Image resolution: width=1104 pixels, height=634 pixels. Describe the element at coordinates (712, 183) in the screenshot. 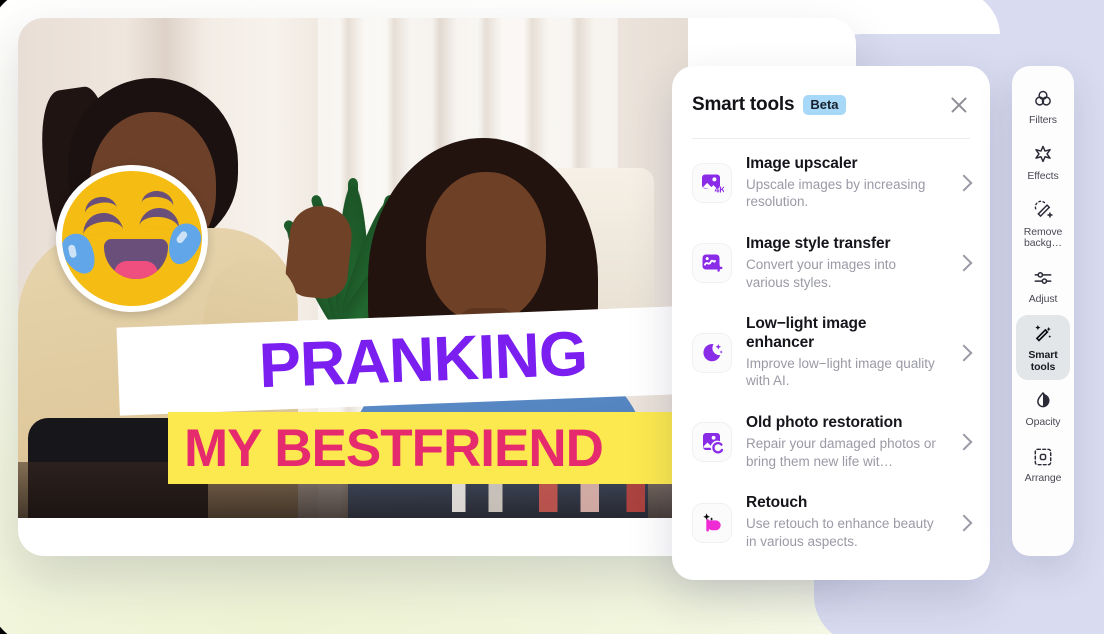

I see `image-upscaler-4k-icon: 4K` at that location.